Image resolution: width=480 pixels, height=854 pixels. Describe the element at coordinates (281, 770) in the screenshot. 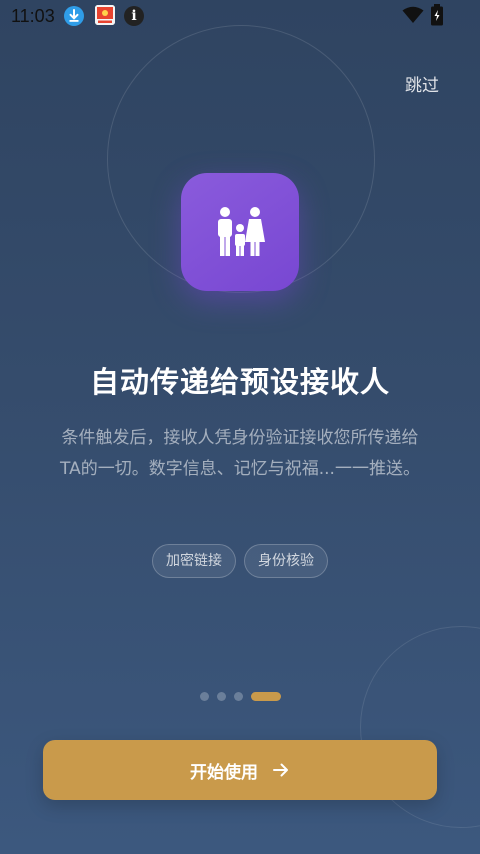

I see `arrow-right-icon` at that location.